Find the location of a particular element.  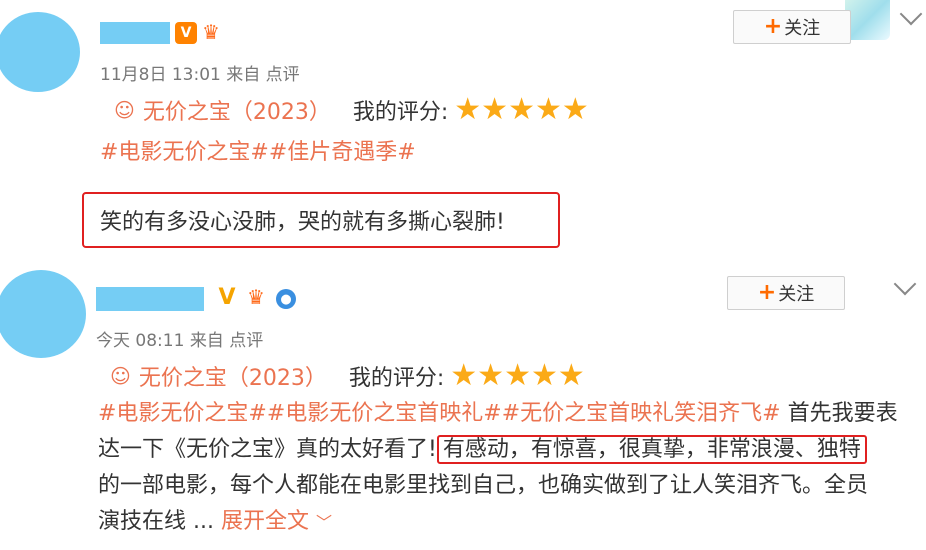

body-line-4: 演技在线 ... 展开全文 ﹀ is located at coordinates (508, 522).